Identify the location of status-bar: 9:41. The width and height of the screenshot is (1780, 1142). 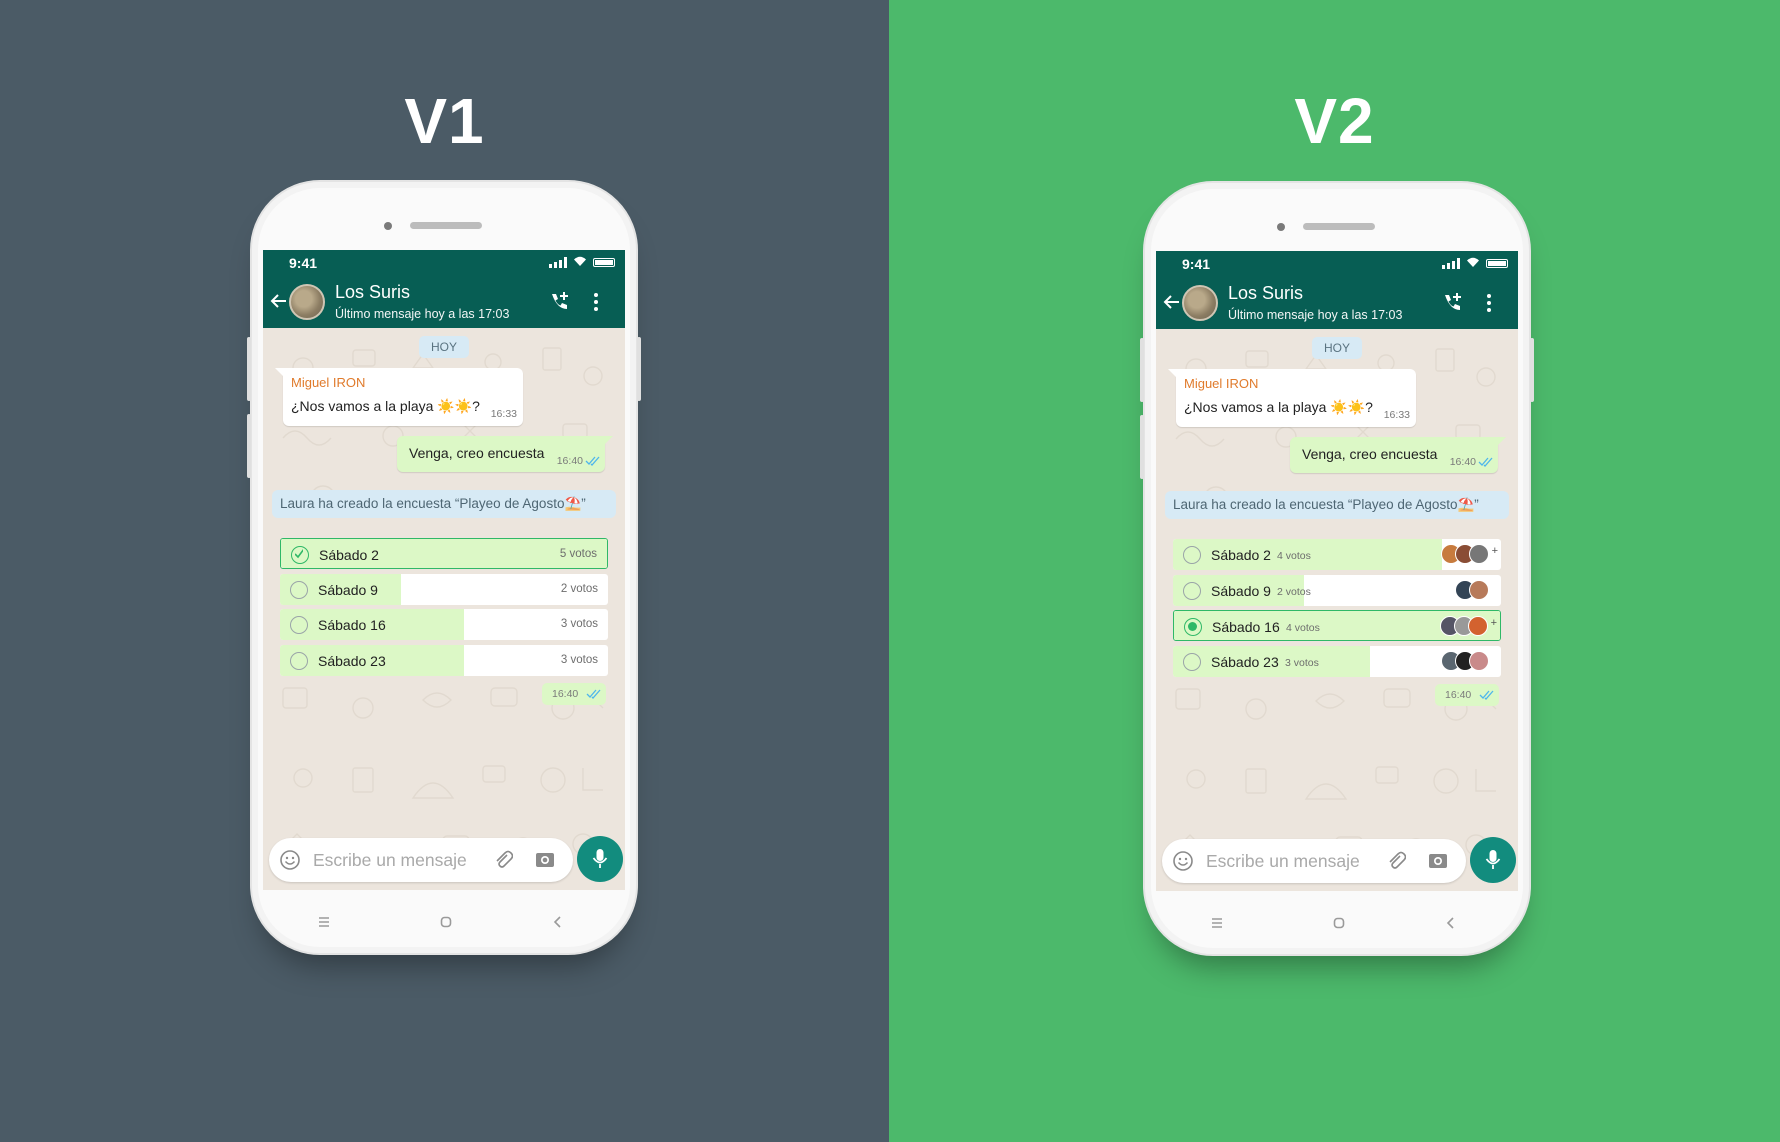
(1337, 263).